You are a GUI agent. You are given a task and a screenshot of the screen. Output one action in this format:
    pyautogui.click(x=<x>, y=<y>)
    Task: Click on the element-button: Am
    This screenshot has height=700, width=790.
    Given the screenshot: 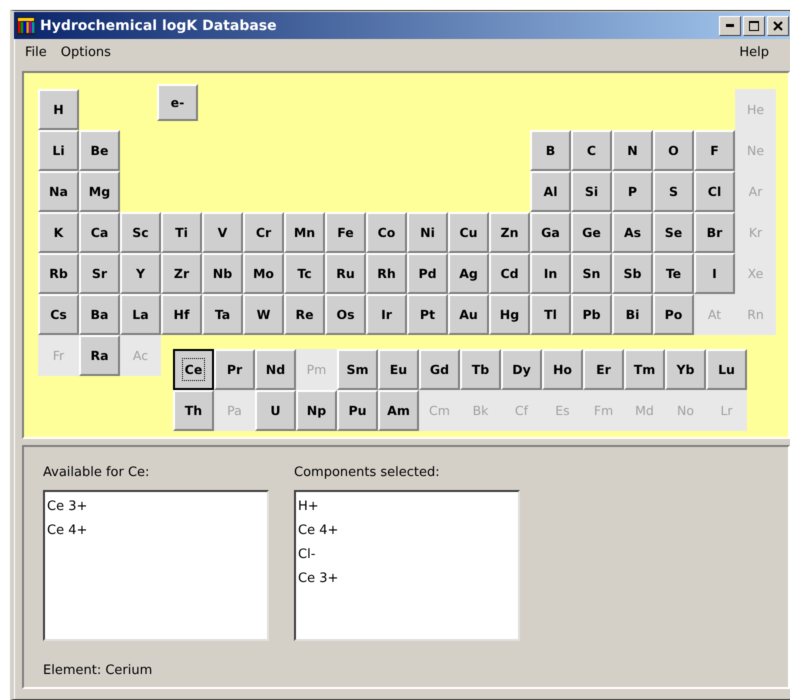 What is the action you would take?
    pyautogui.click(x=398, y=410)
    